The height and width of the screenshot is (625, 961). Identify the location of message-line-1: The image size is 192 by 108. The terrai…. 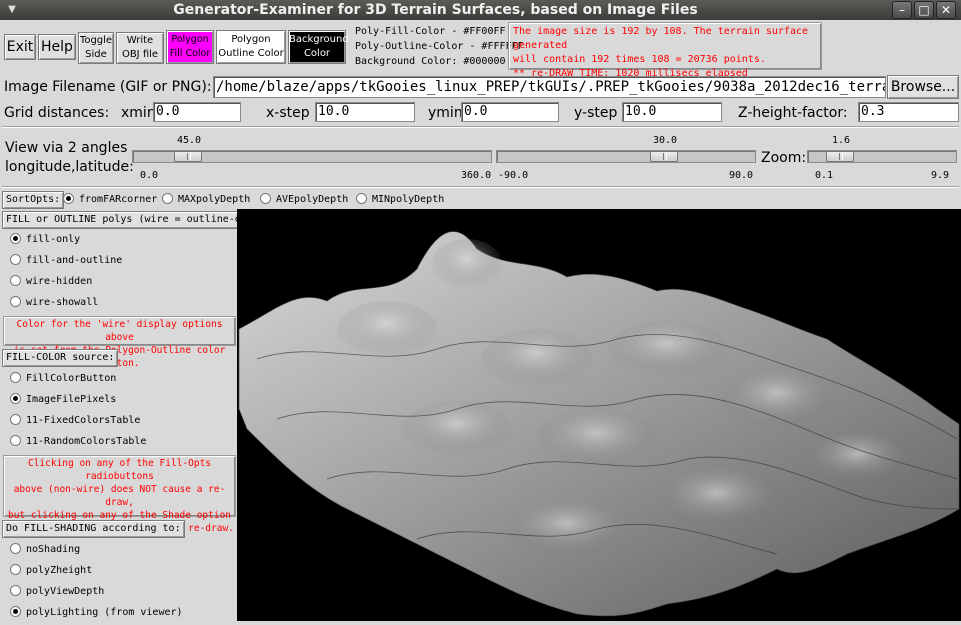
(661, 38).